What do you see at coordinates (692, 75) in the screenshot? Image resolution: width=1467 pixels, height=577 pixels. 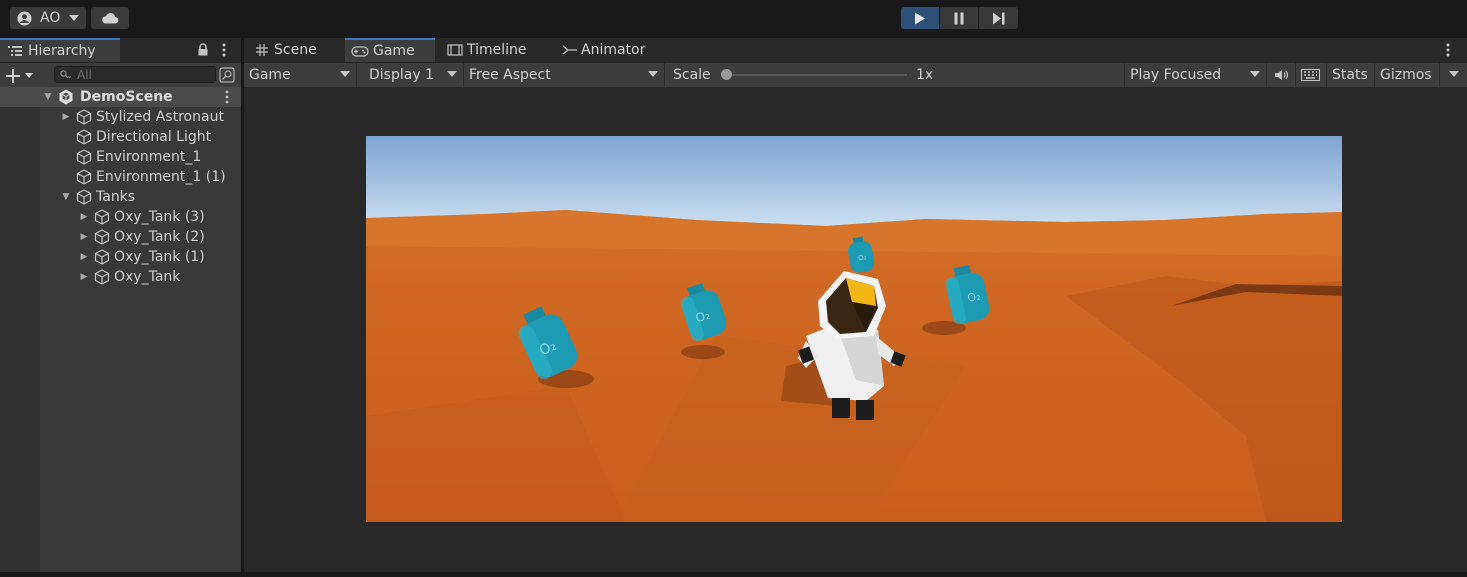 I see `scale-label: Scale` at bounding box center [692, 75].